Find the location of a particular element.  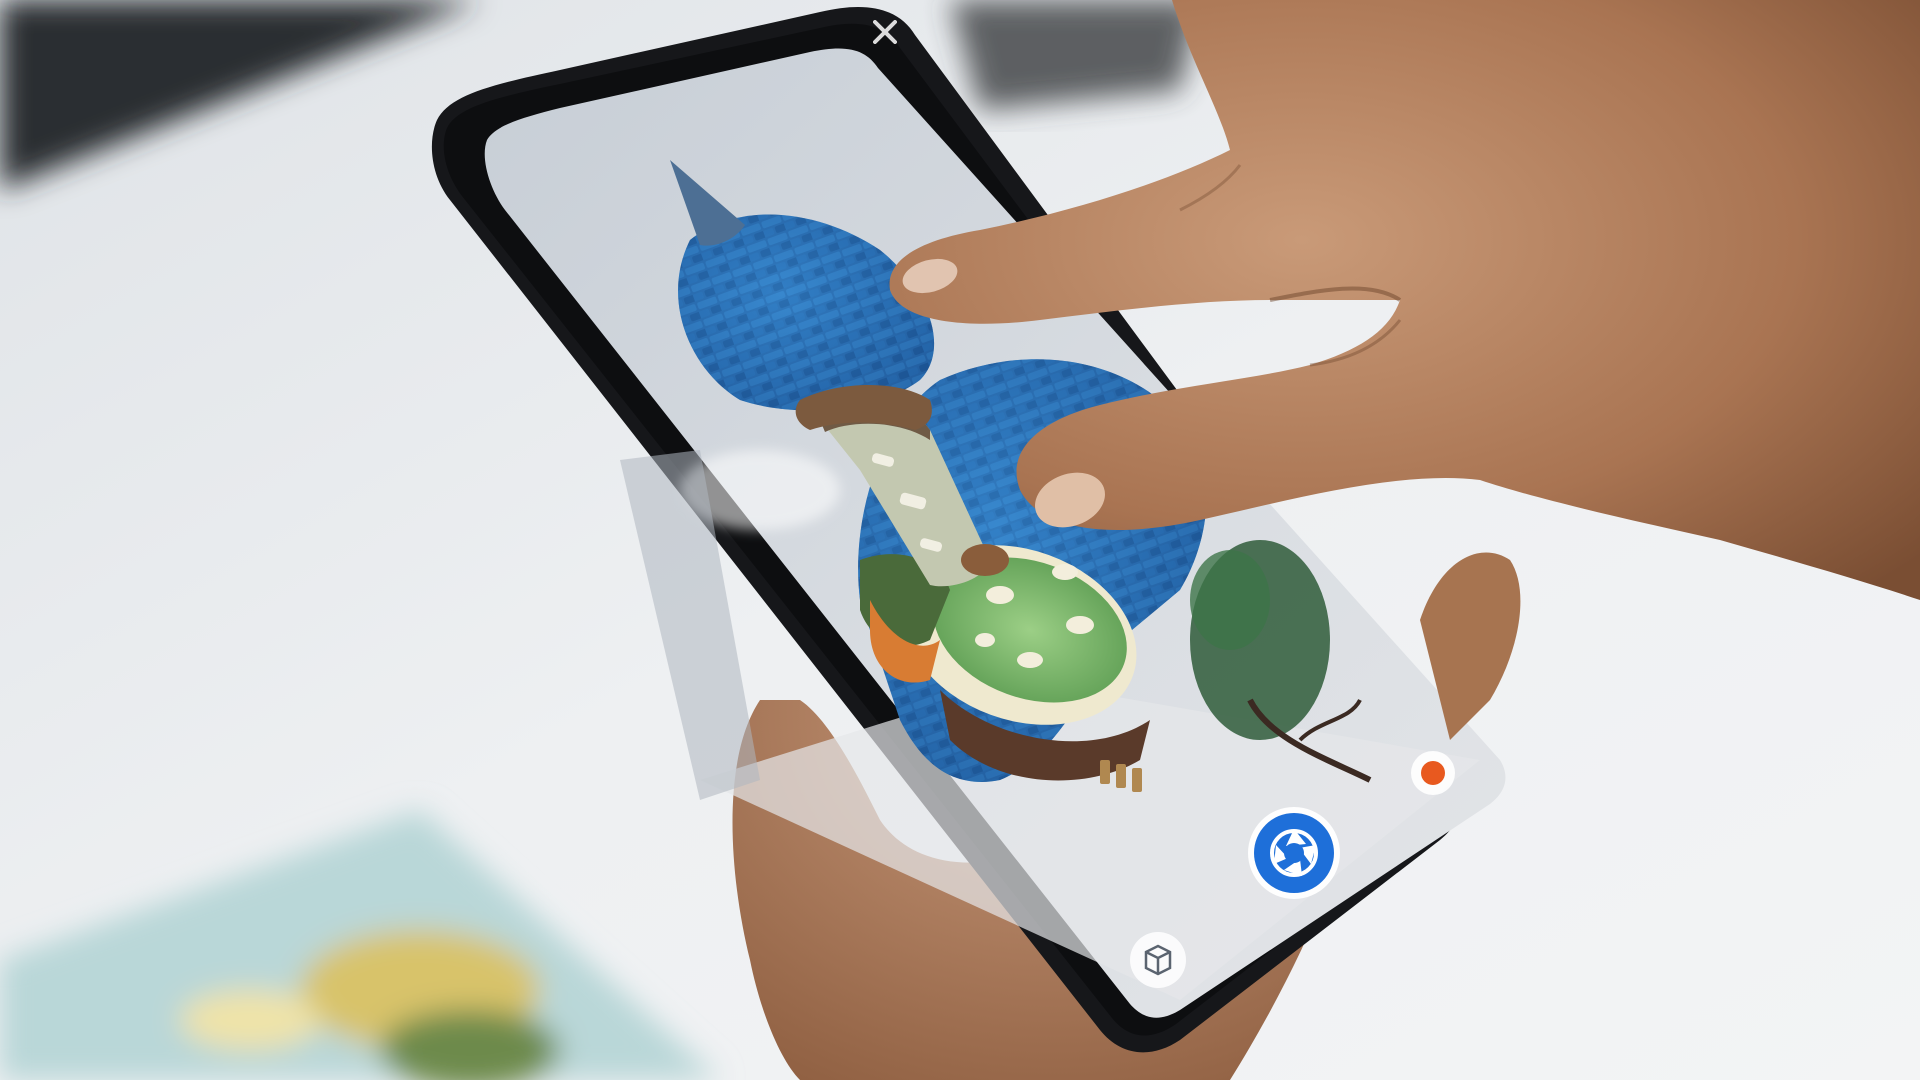

record-dot-icon is located at coordinates (1433, 773).